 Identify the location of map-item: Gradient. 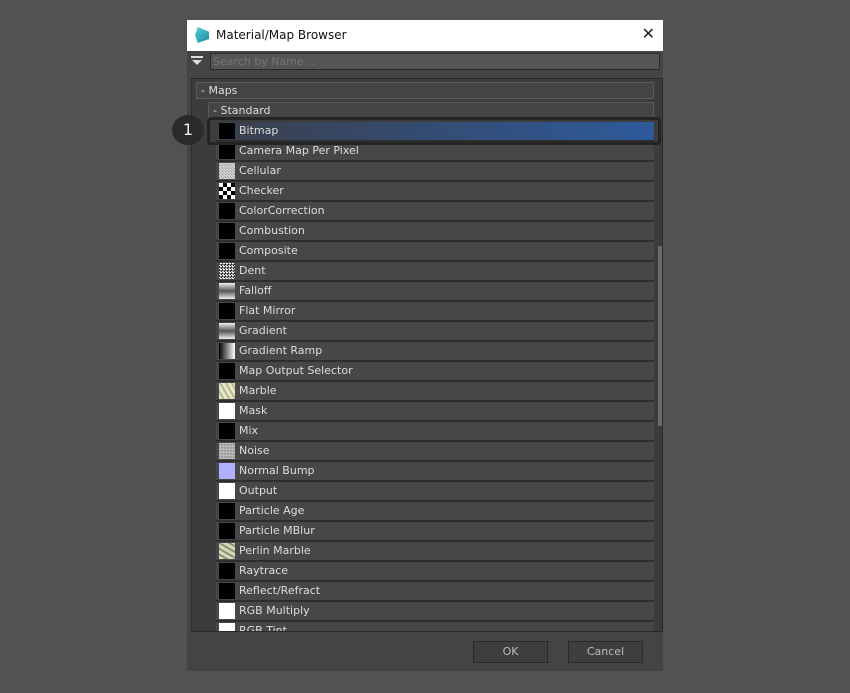
(435, 332).